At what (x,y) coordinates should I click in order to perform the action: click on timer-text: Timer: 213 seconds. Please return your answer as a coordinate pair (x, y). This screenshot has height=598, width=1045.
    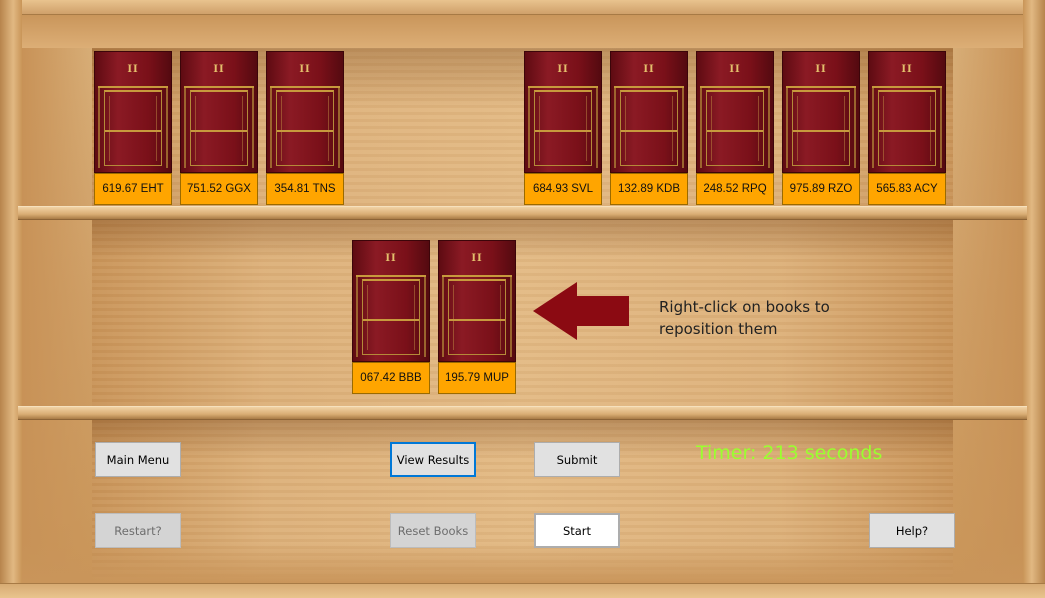
    Looking at the image, I should click on (789, 453).